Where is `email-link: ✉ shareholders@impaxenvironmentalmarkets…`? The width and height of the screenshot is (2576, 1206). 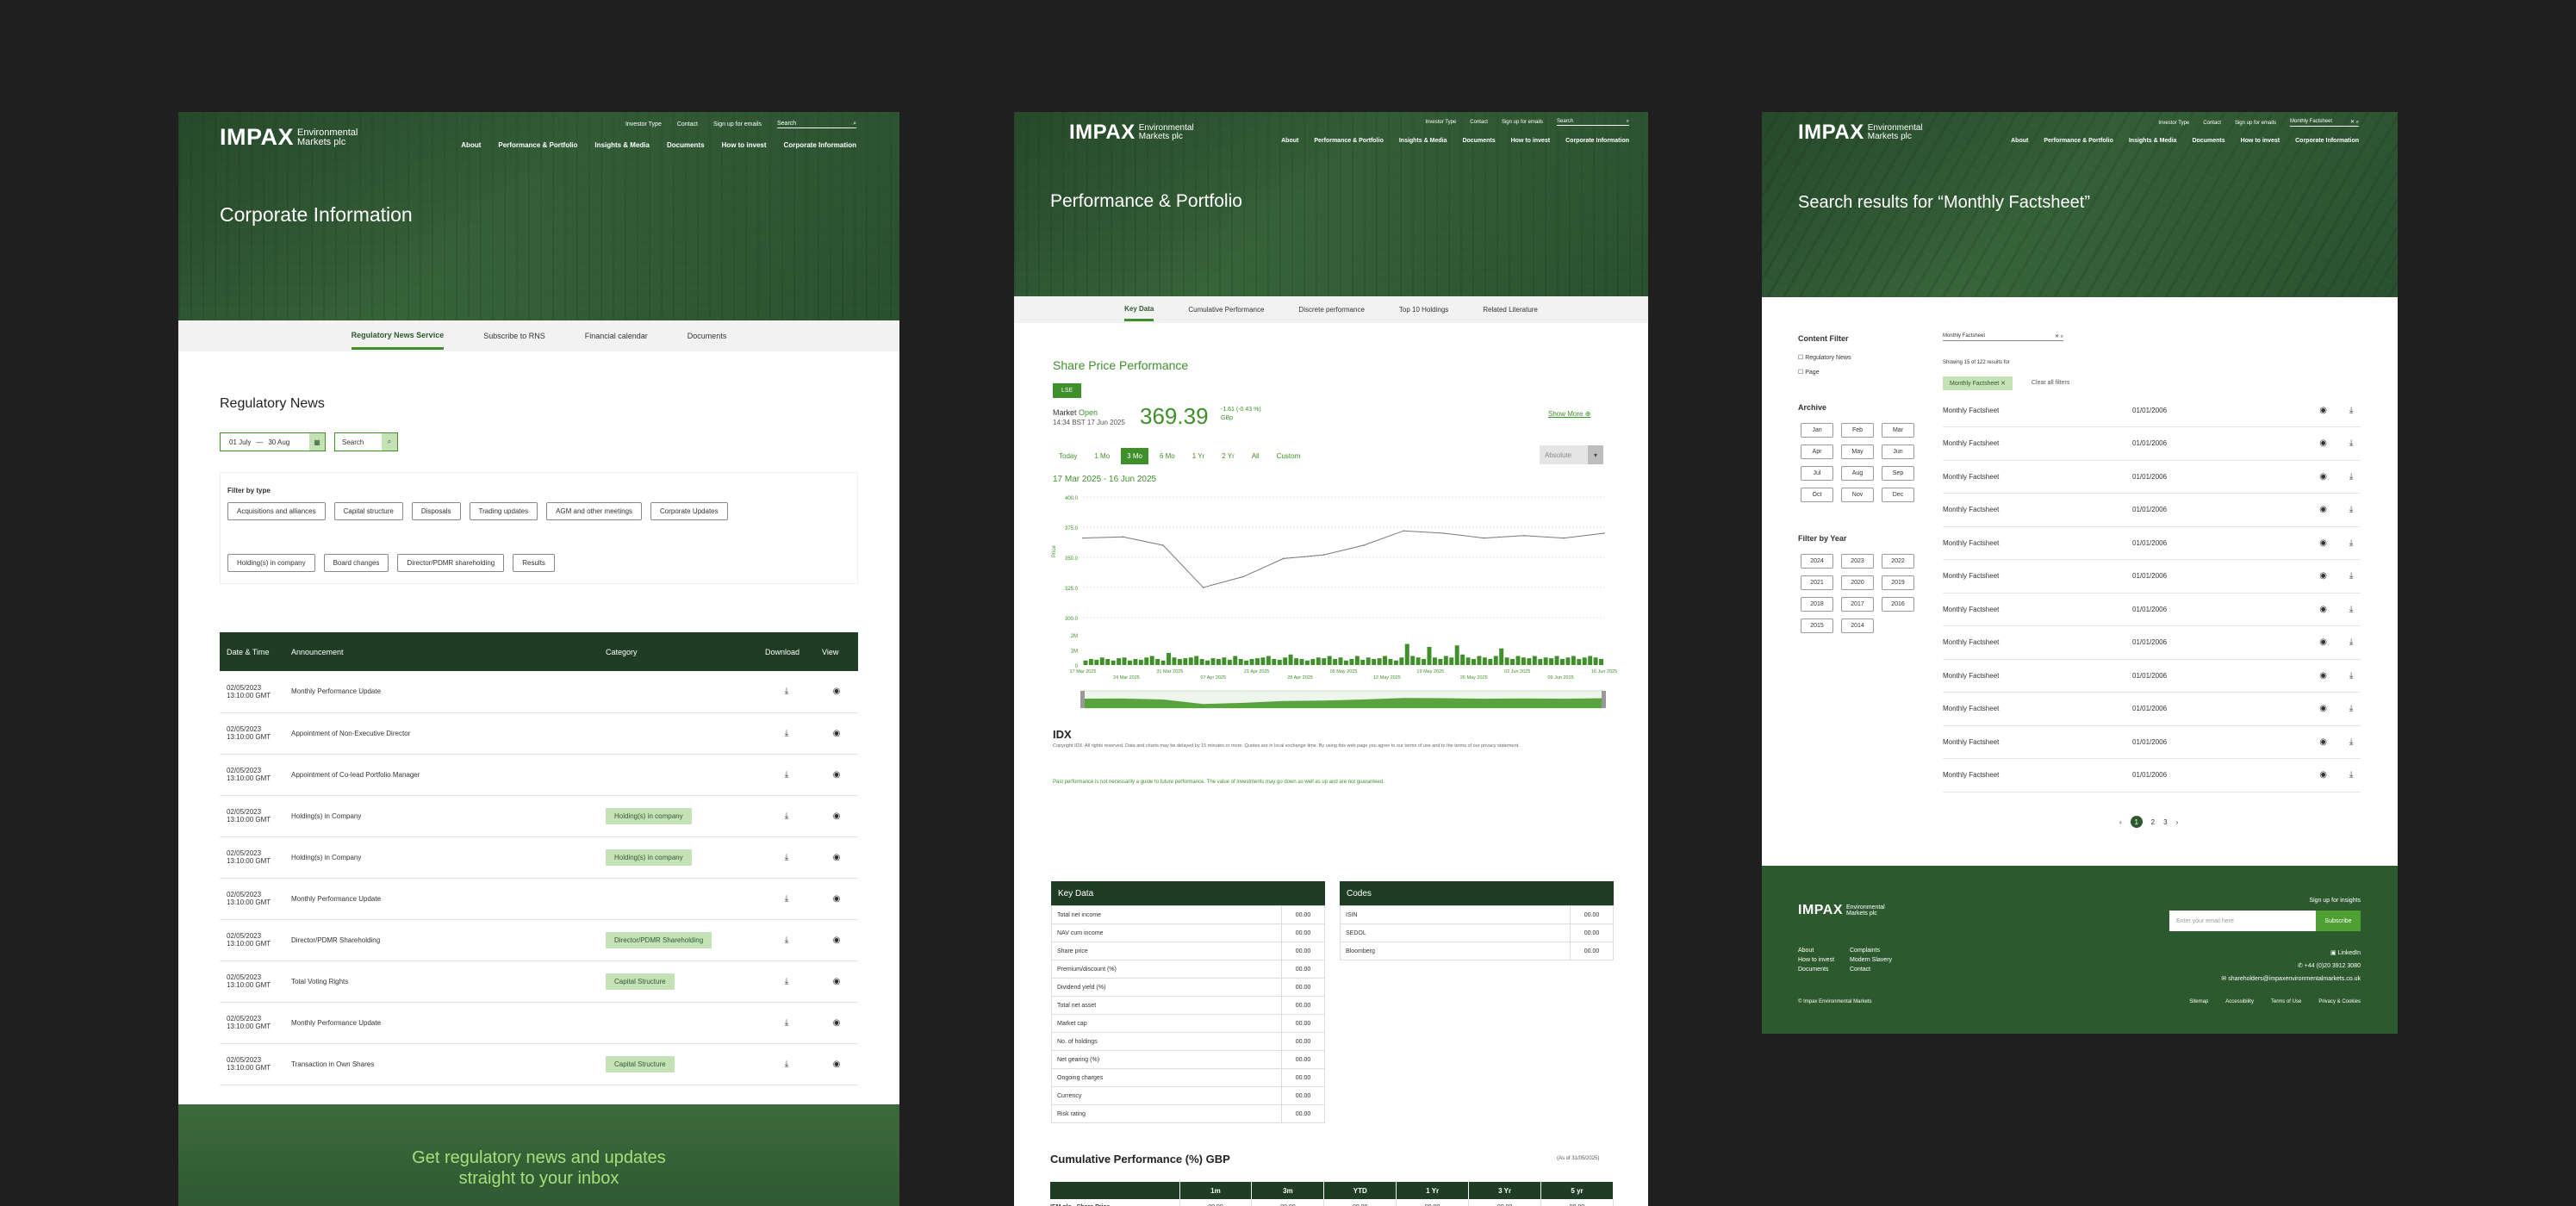
email-link: ✉ shareholders@impaxenvironmentalmarkets… is located at coordinates (2291, 978).